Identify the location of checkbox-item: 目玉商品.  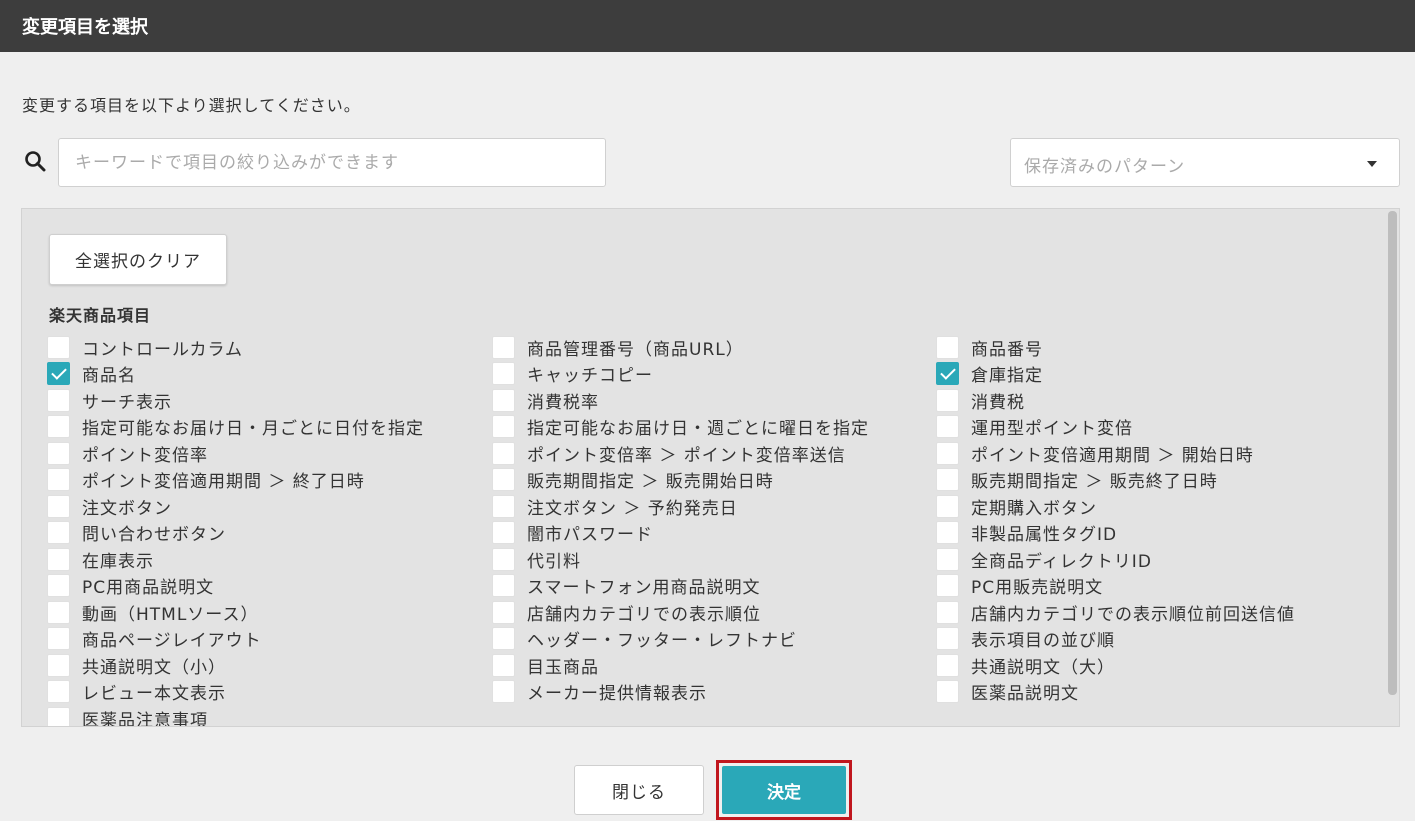
(680, 665).